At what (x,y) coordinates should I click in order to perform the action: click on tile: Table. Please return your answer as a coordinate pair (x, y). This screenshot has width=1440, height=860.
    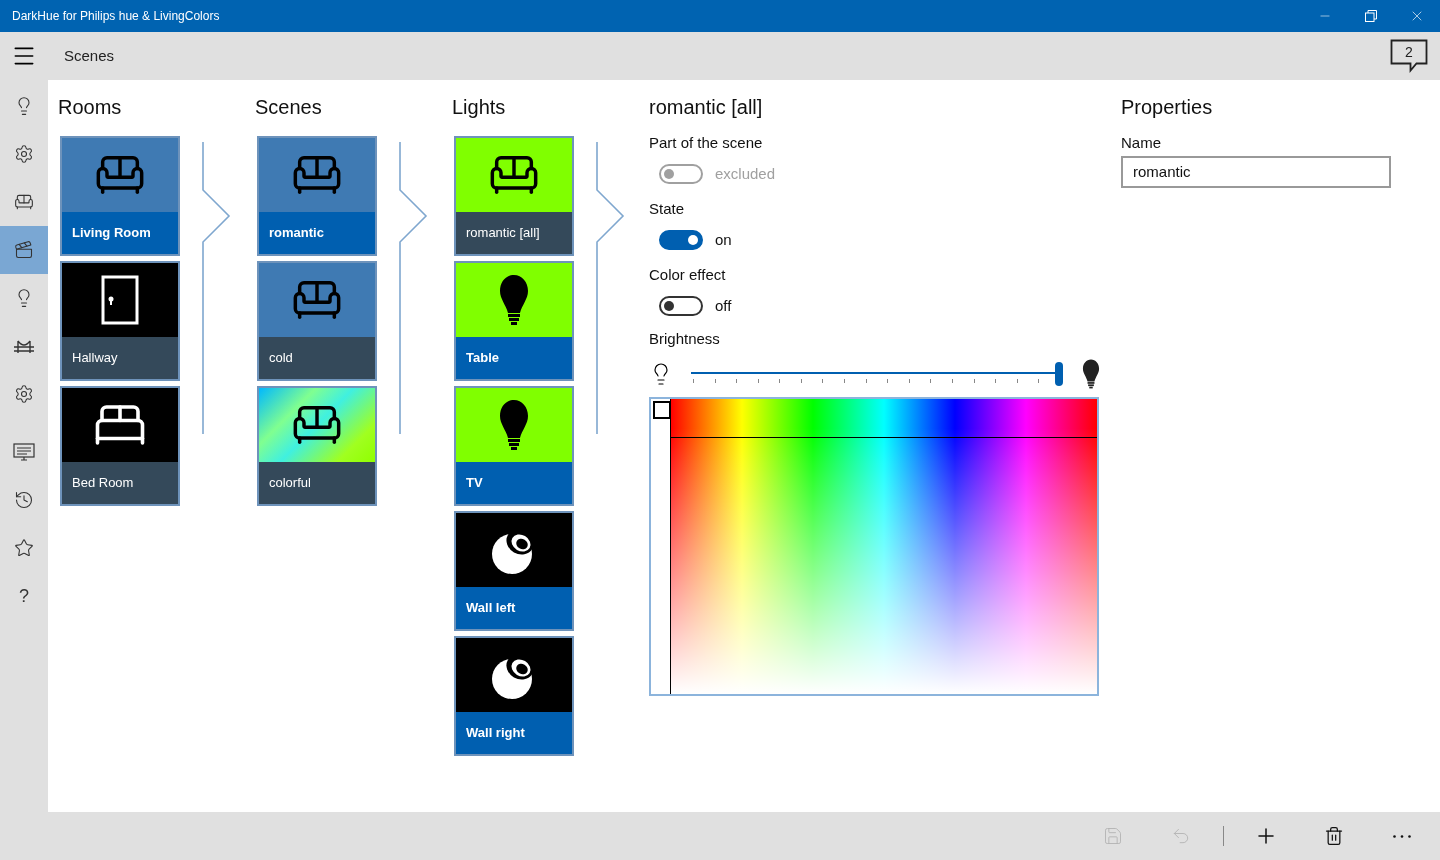
    Looking at the image, I should click on (514, 321).